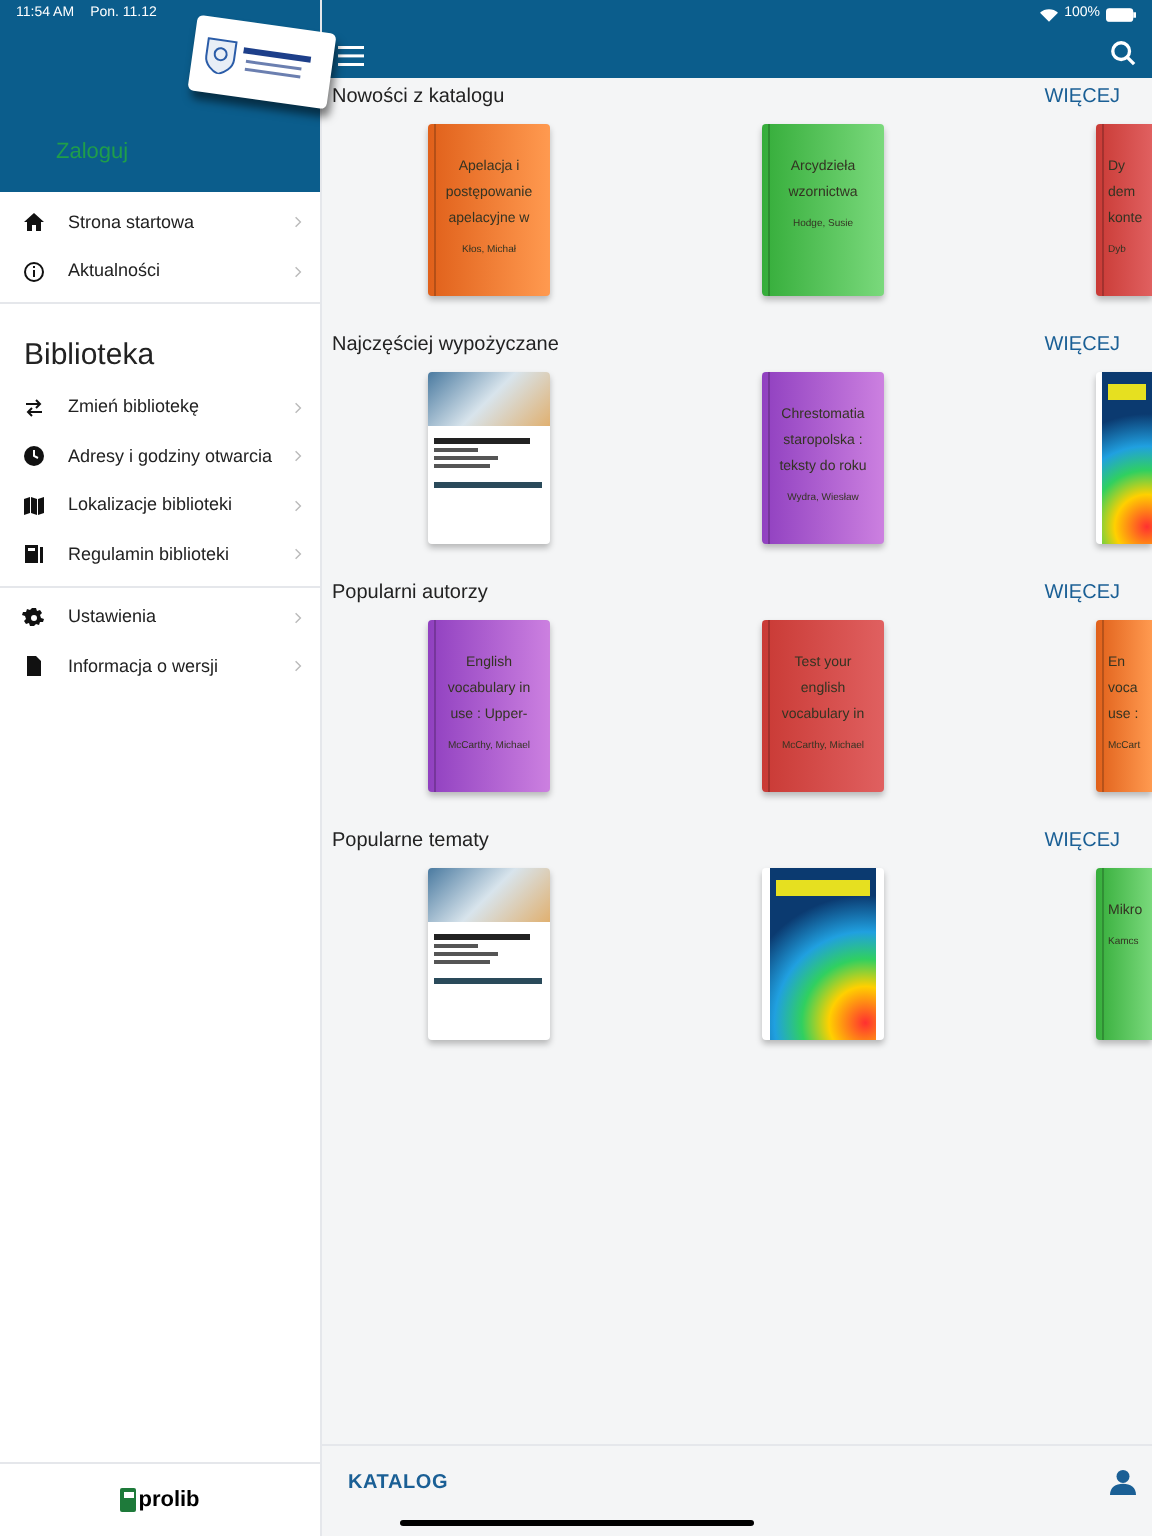 The width and height of the screenshot is (1152, 1536). Describe the element at coordinates (160, 554) in the screenshot. I see `menu-item: Regulamin biblioteki` at that location.